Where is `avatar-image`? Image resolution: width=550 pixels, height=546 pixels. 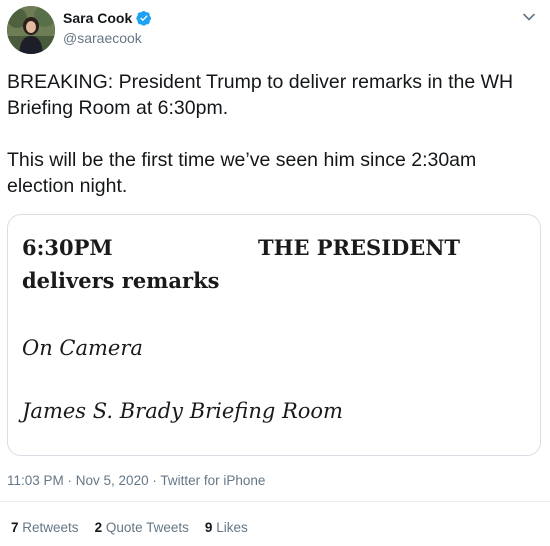 avatar-image is located at coordinates (31, 30).